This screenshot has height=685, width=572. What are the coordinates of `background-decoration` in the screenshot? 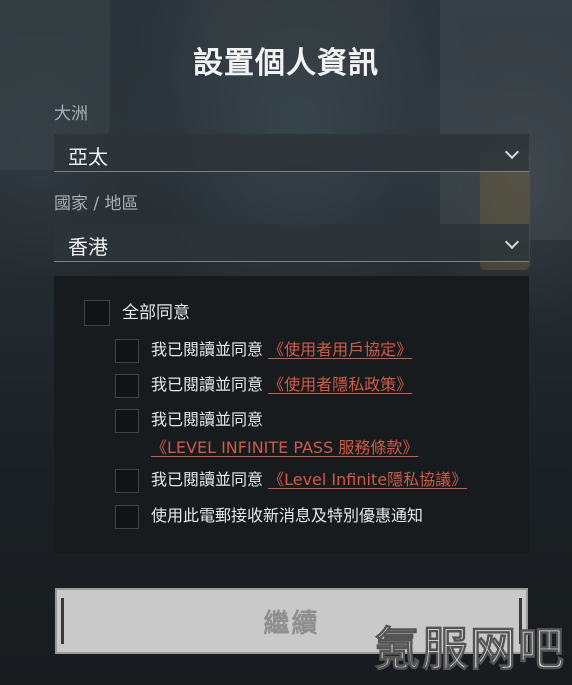 It's located at (506, 120).